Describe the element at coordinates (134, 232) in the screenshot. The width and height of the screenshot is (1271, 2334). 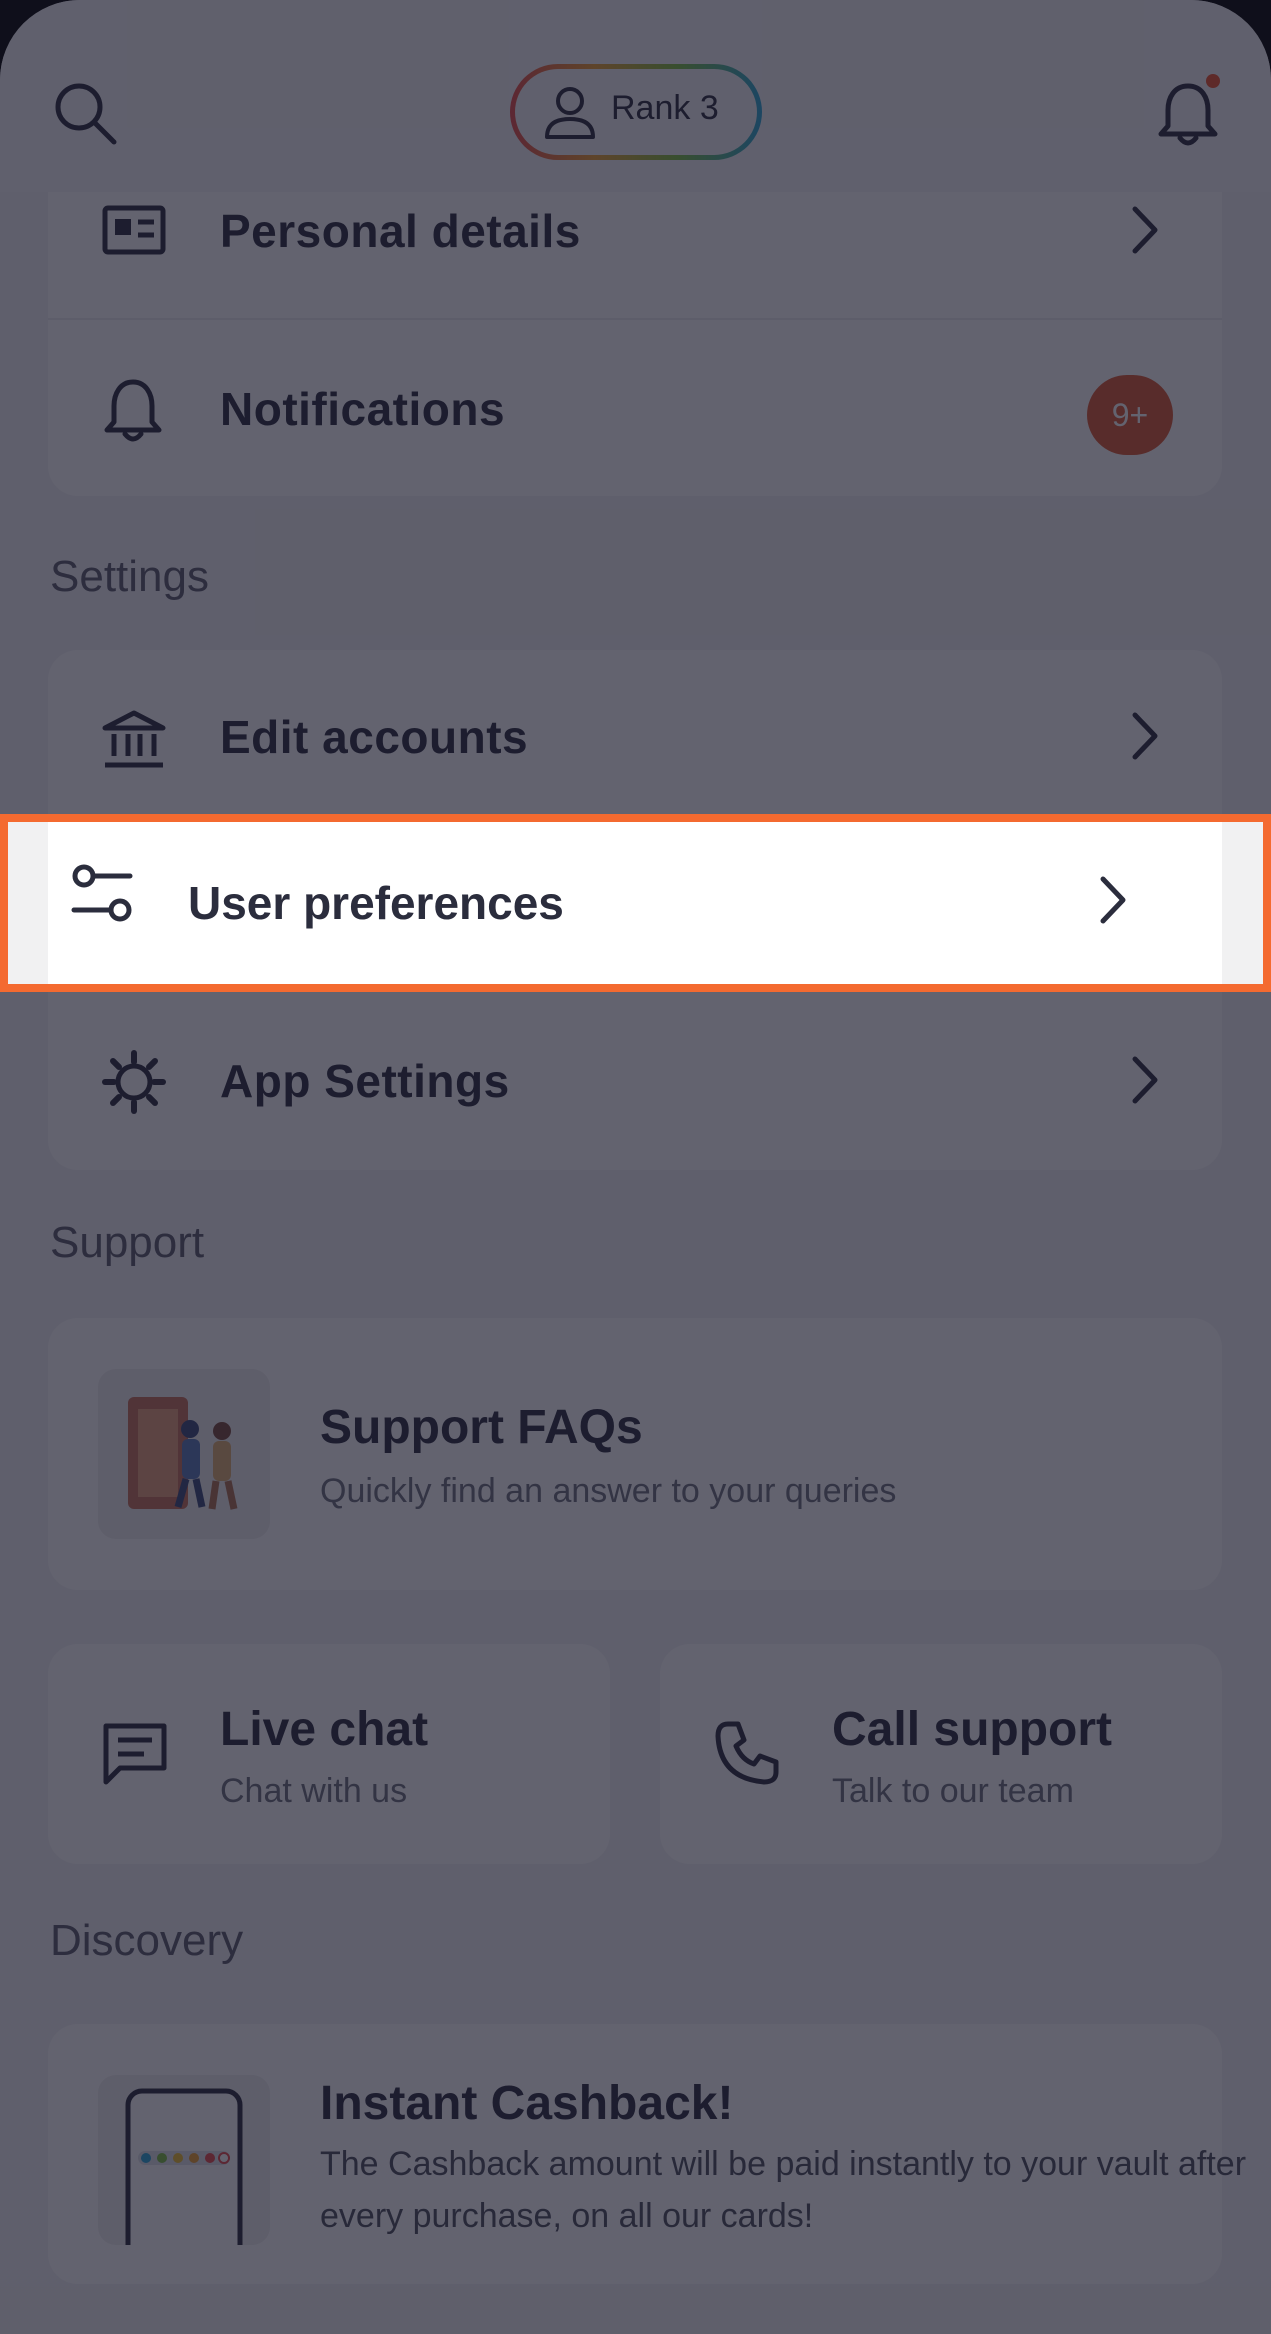
I see `id-card-icon` at that location.